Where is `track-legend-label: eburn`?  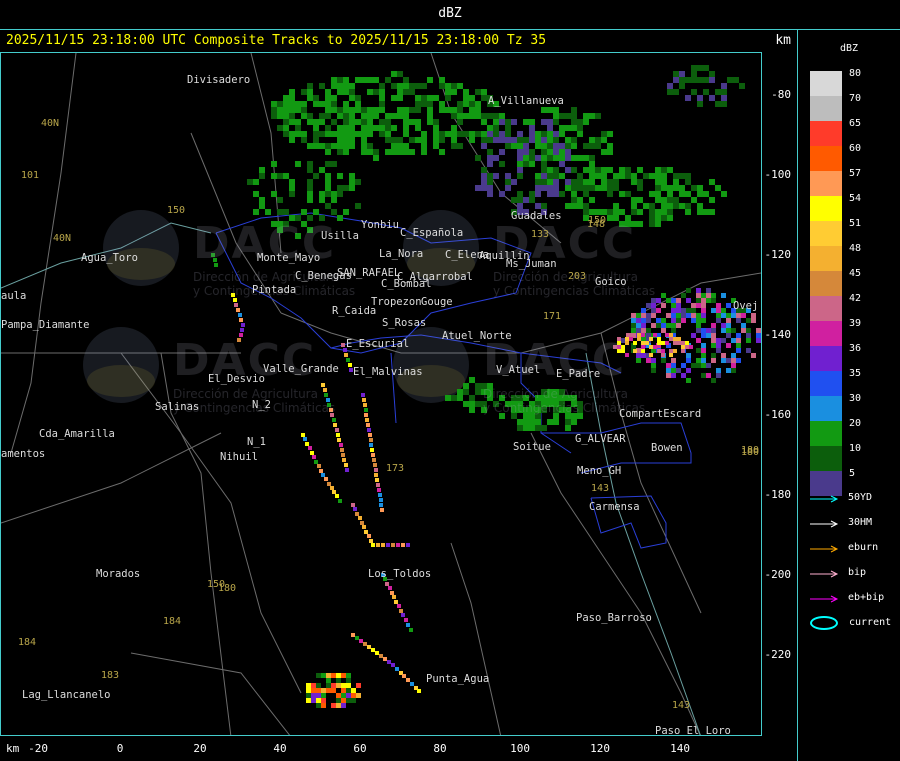
track-legend-label: eburn is located at coordinates (863, 547).